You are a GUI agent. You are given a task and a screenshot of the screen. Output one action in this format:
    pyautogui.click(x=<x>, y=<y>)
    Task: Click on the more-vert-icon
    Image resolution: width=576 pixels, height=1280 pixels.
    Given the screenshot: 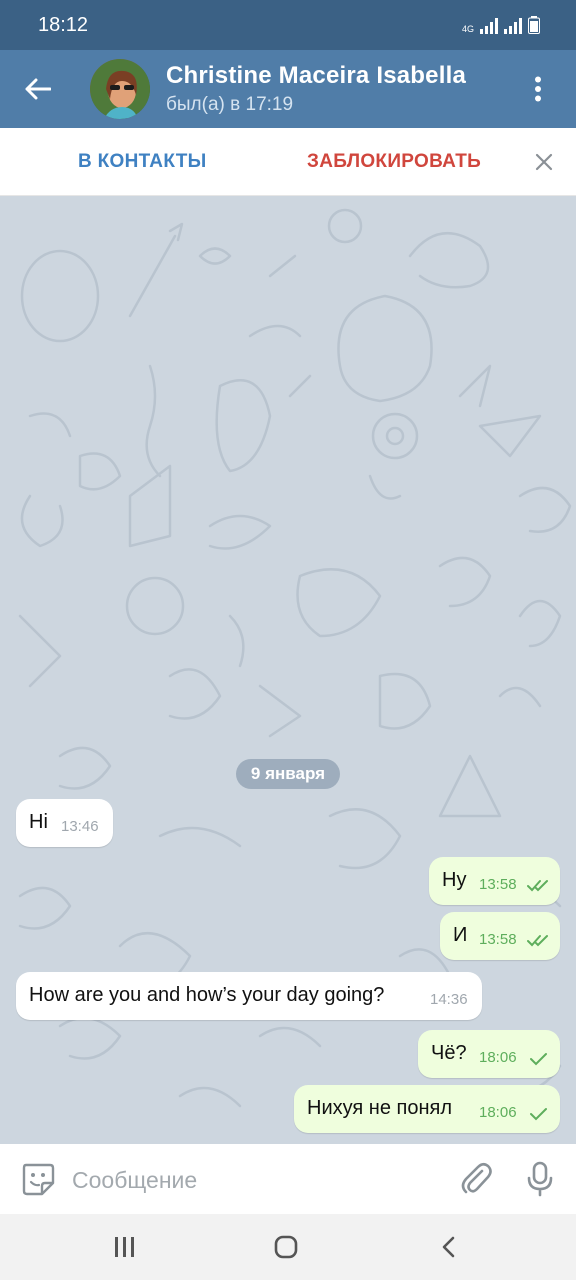 What is the action you would take?
    pyautogui.click(x=538, y=89)
    